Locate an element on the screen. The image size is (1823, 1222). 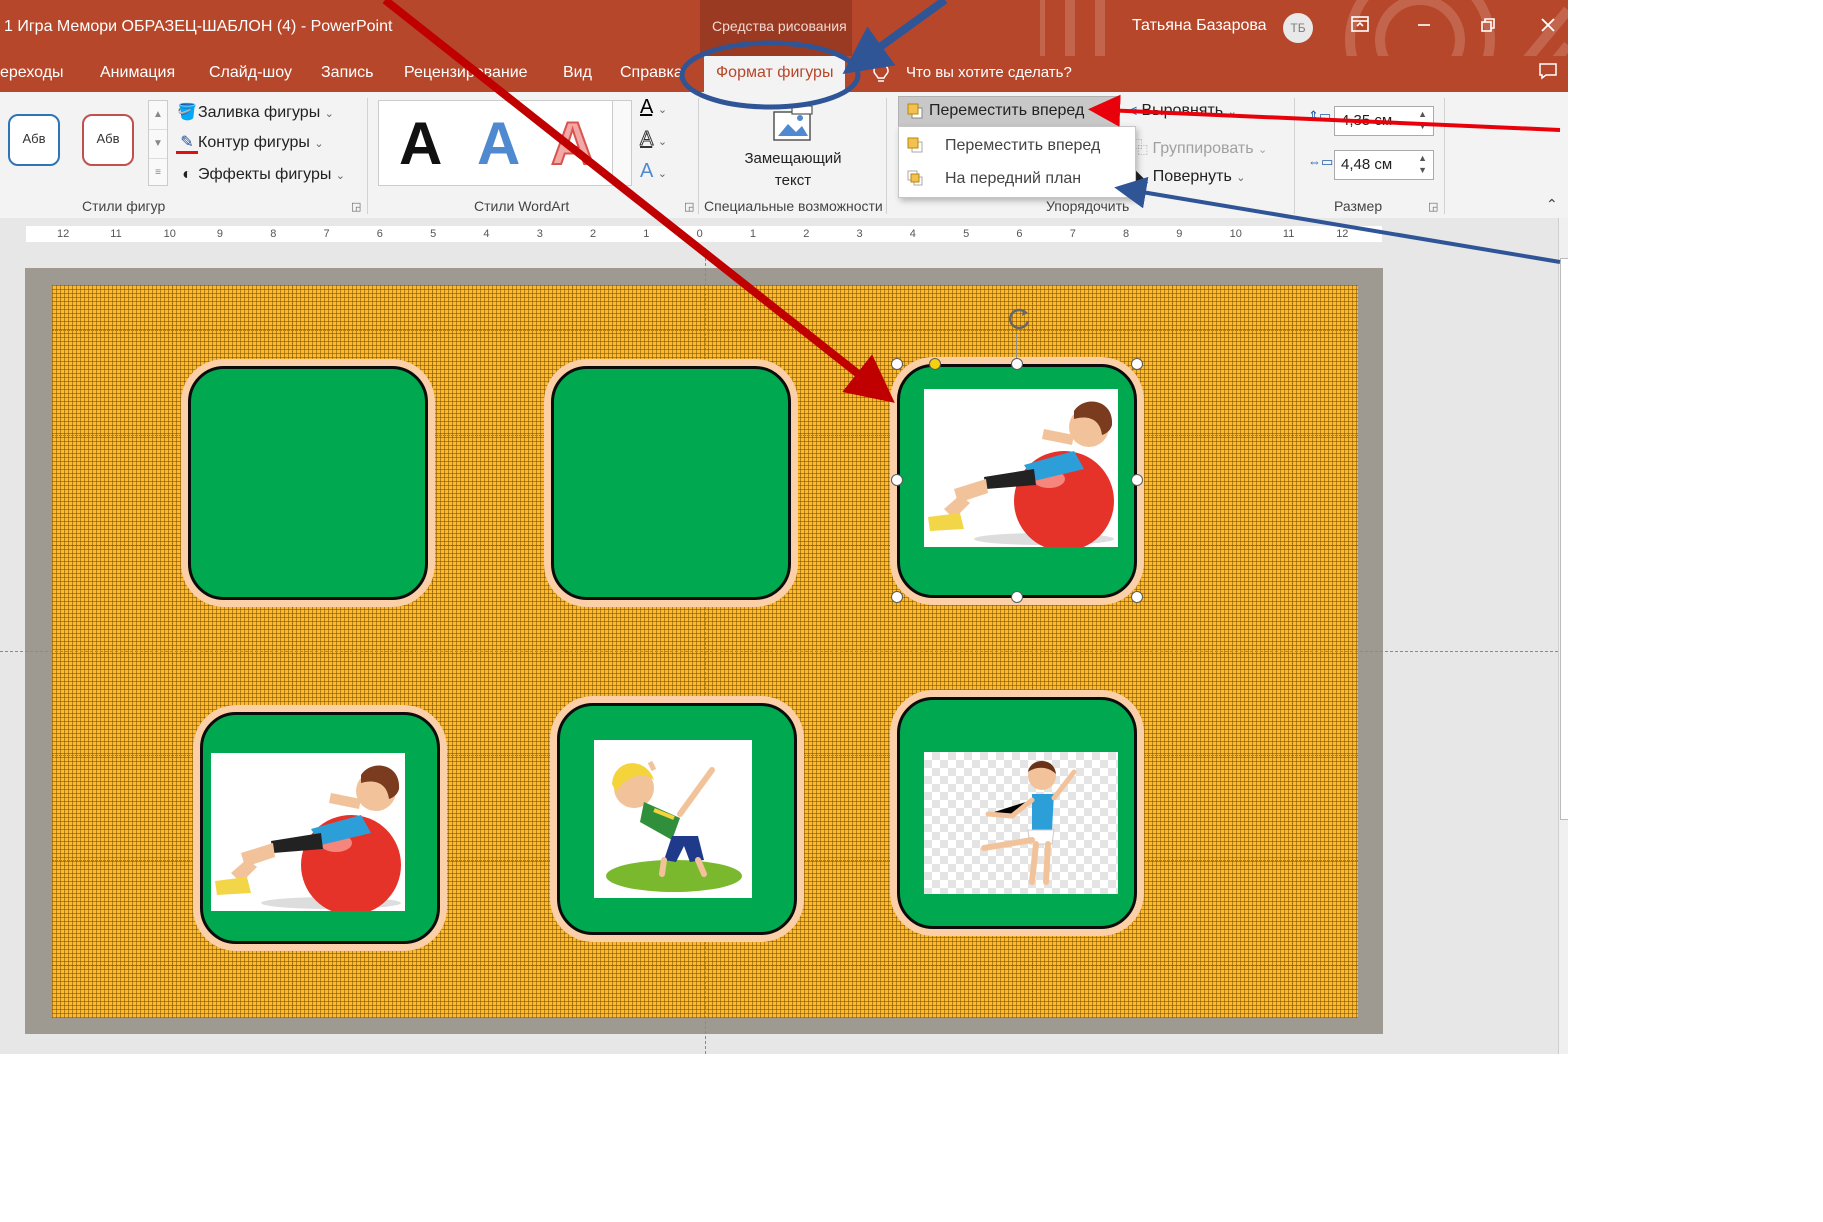
tell-me-search: Что вы хотите сделать? is located at coordinates (989, 72).